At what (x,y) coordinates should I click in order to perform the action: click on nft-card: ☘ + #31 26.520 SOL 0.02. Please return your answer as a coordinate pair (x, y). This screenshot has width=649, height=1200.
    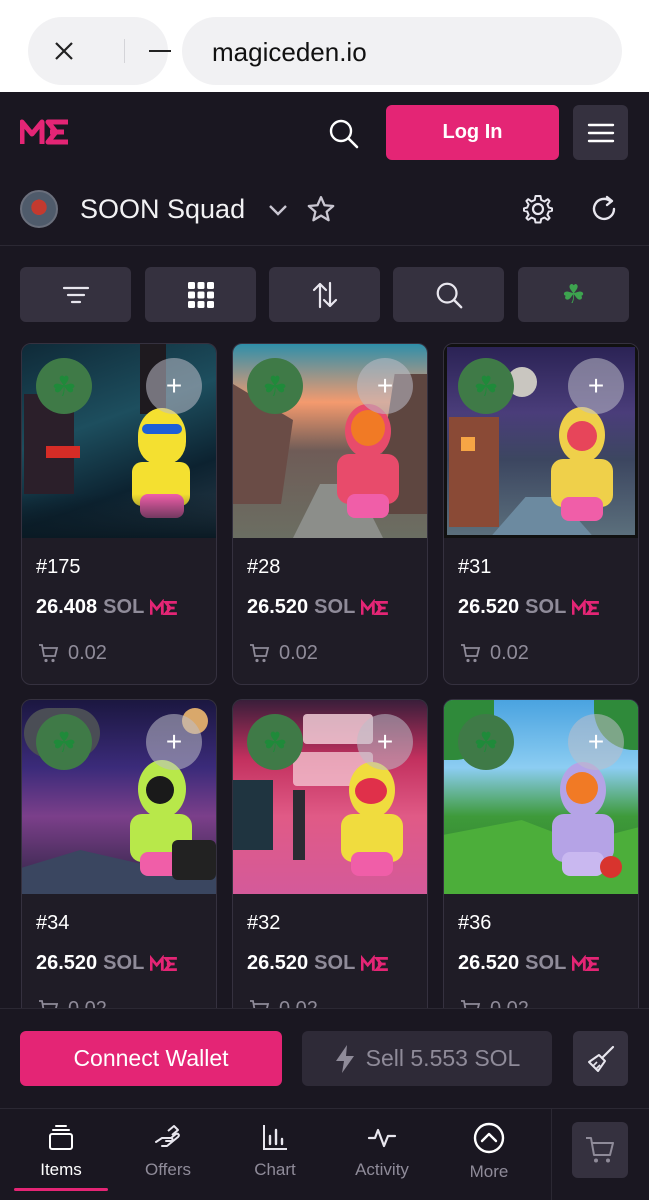
    Looking at the image, I should click on (541, 514).